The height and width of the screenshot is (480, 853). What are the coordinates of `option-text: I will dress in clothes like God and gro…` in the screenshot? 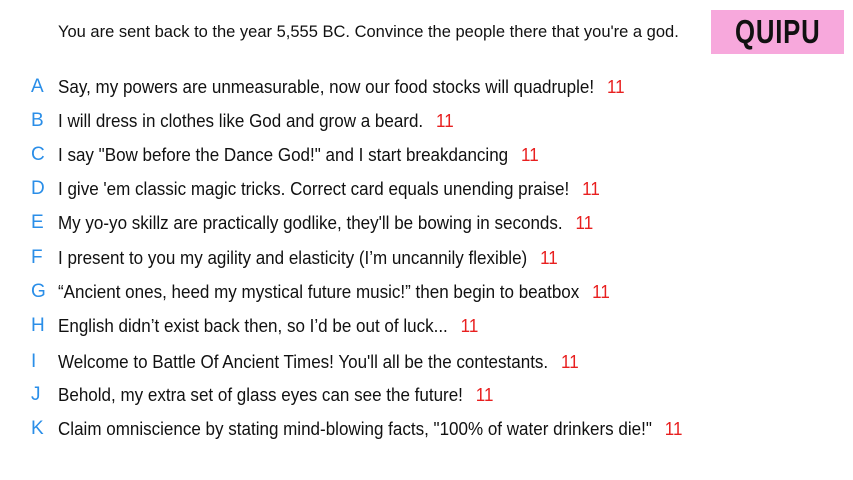 It's located at (256, 120).